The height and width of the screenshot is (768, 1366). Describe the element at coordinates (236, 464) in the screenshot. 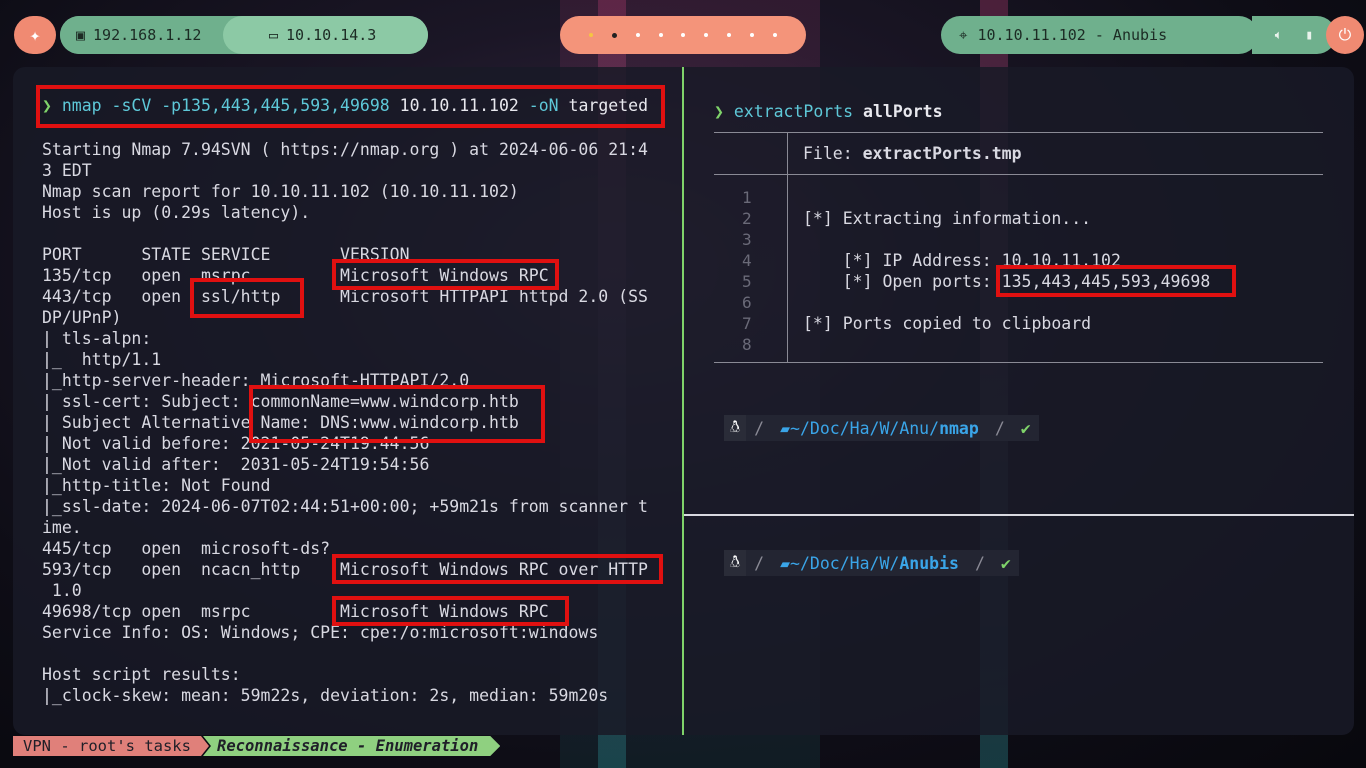

I see `output-line: |_Not valid after: 2031-05-24T19:54:56` at that location.